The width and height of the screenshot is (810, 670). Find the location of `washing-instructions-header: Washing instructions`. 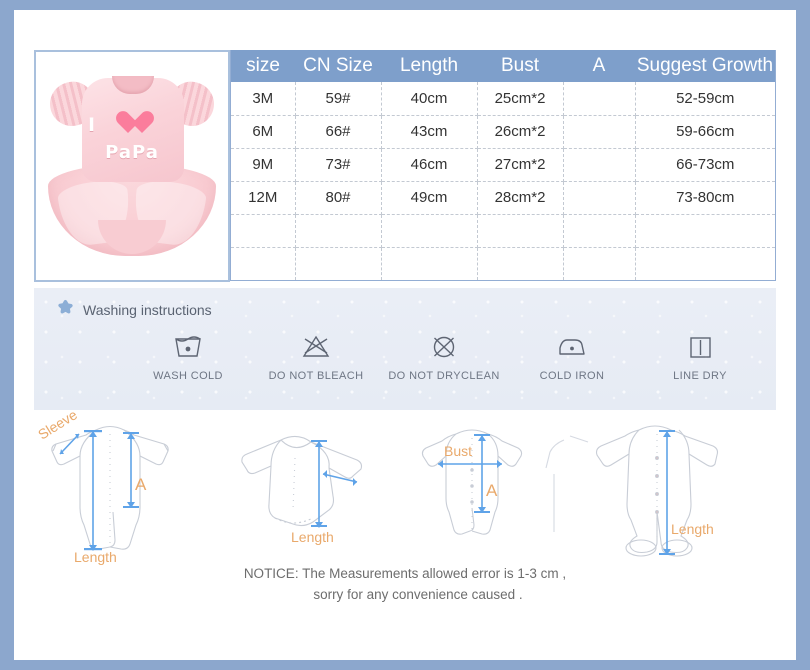

washing-instructions-header: Washing instructions is located at coordinates (134, 310).